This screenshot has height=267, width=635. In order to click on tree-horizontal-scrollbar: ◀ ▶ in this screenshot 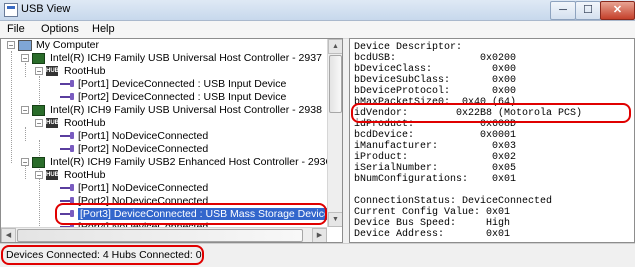, I will do `click(164, 234)`.